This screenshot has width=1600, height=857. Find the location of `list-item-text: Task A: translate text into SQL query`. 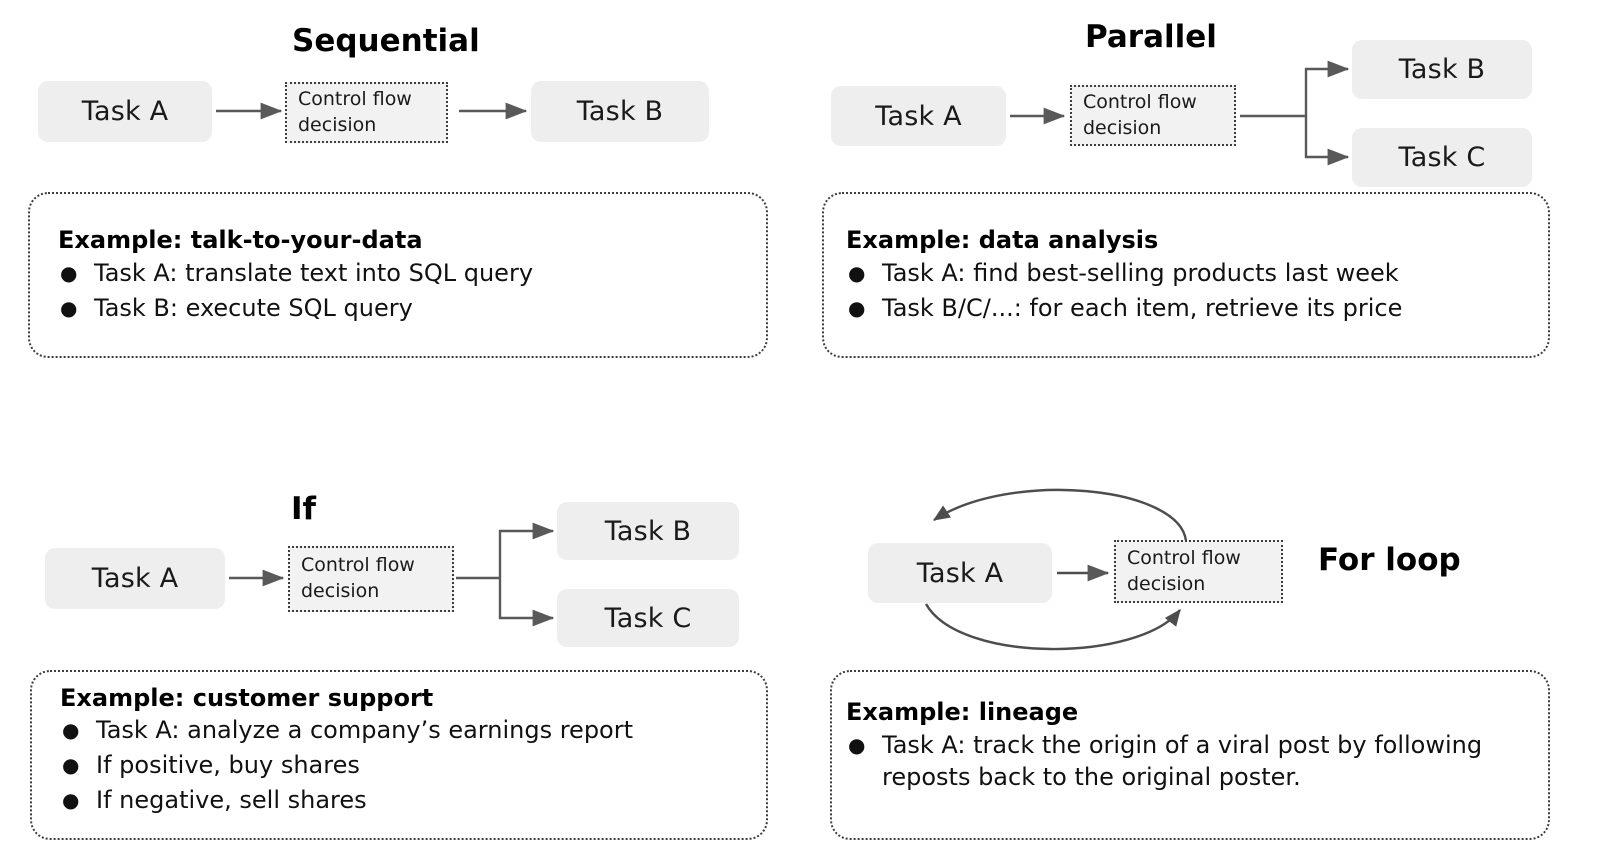

list-item-text: Task A: translate text into SQL query is located at coordinates (314, 273).